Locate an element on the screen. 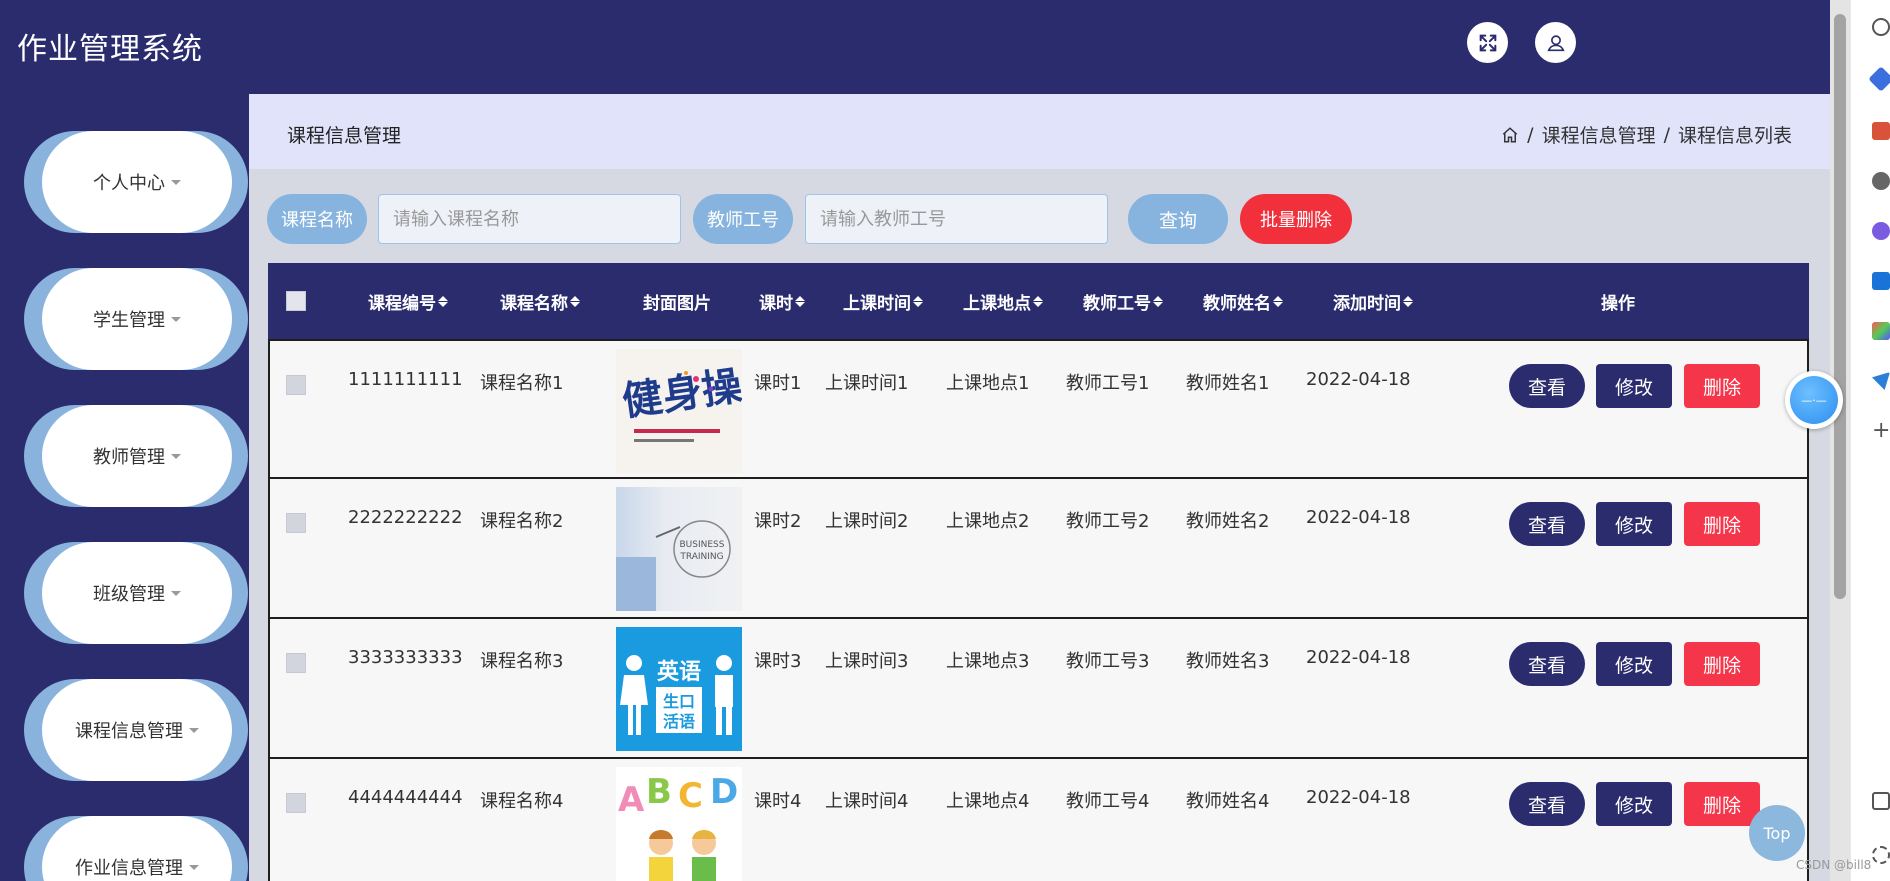 The height and width of the screenshot is (881, 1890). send-icon is located at coordinates (1881, 381).